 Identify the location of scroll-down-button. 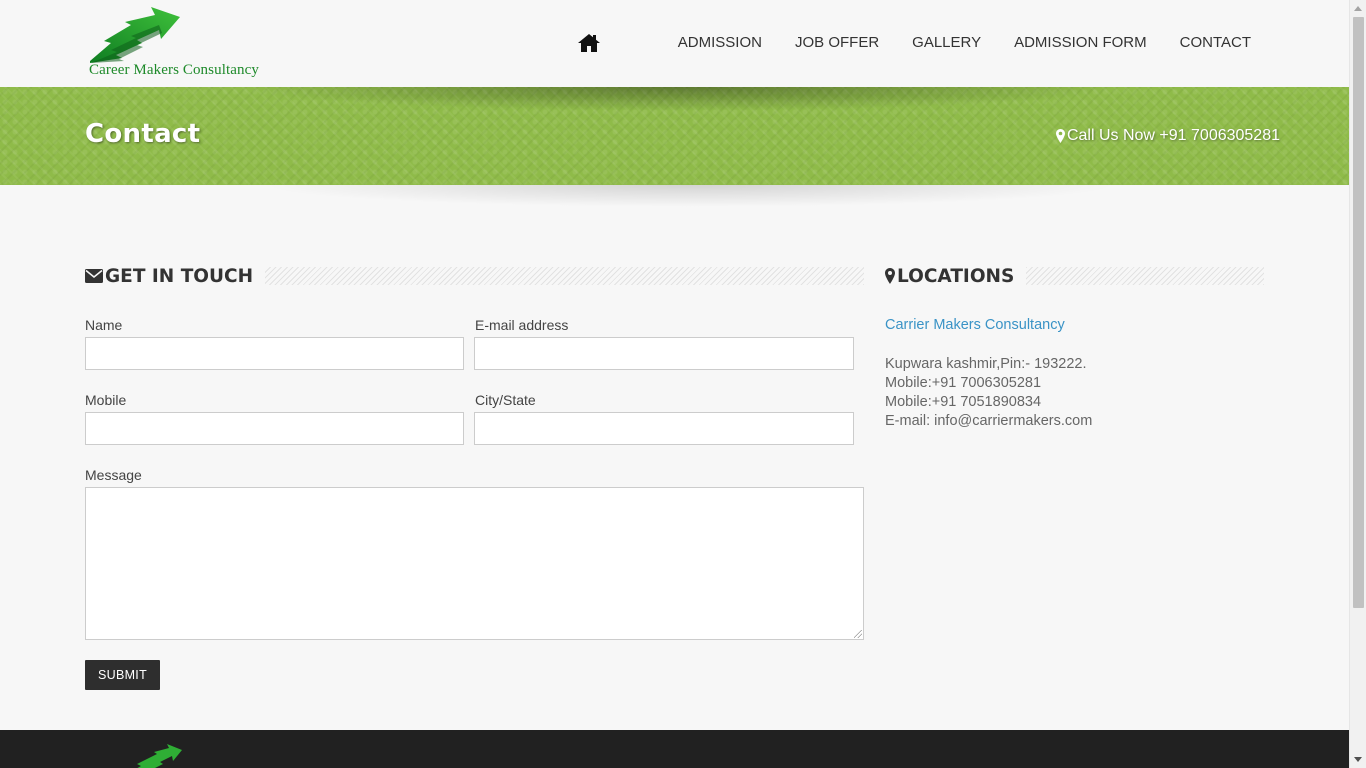
(1358, 759).